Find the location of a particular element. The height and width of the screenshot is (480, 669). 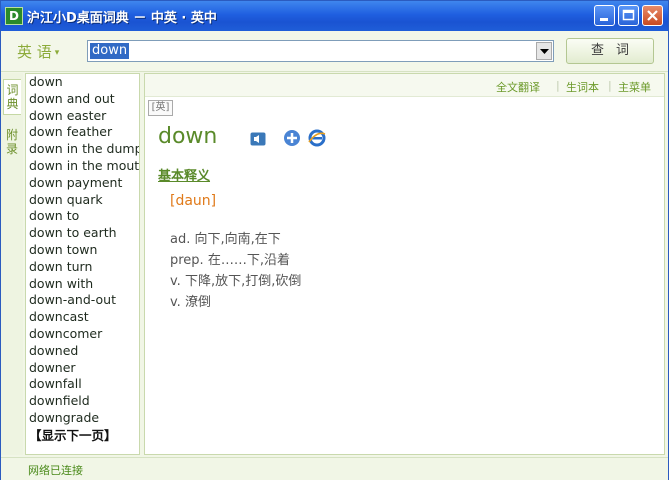

word-list-item: downed is located at coordinates (82, 351).